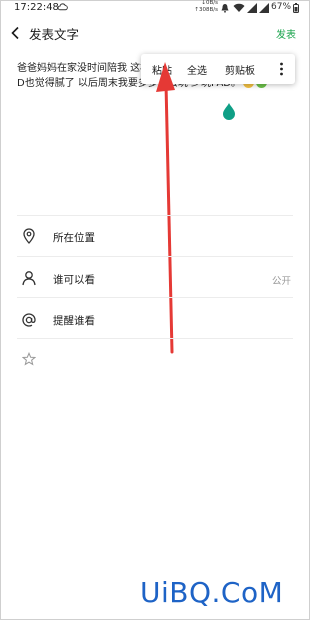  Describe the element at coordinates (206, 10) in the screenshot. I see `net-up: ↑308B/s` at that location.